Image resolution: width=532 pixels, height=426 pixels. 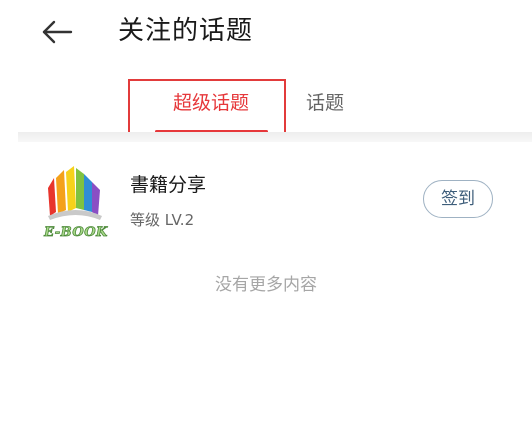 I want to click on tab-topic: 话题, so click(x=325, y=103).